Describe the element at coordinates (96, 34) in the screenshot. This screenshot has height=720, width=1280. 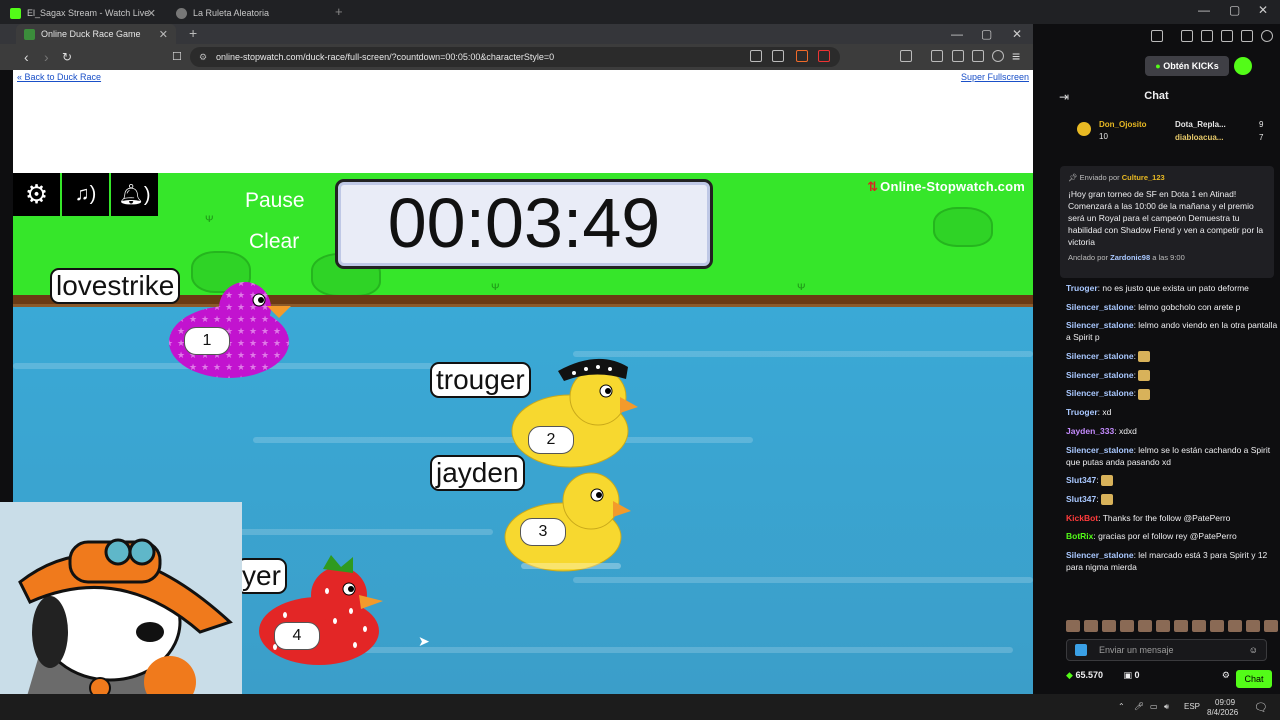
I see `tab-duck-race: Online Duck Race Game ✕` at that location.